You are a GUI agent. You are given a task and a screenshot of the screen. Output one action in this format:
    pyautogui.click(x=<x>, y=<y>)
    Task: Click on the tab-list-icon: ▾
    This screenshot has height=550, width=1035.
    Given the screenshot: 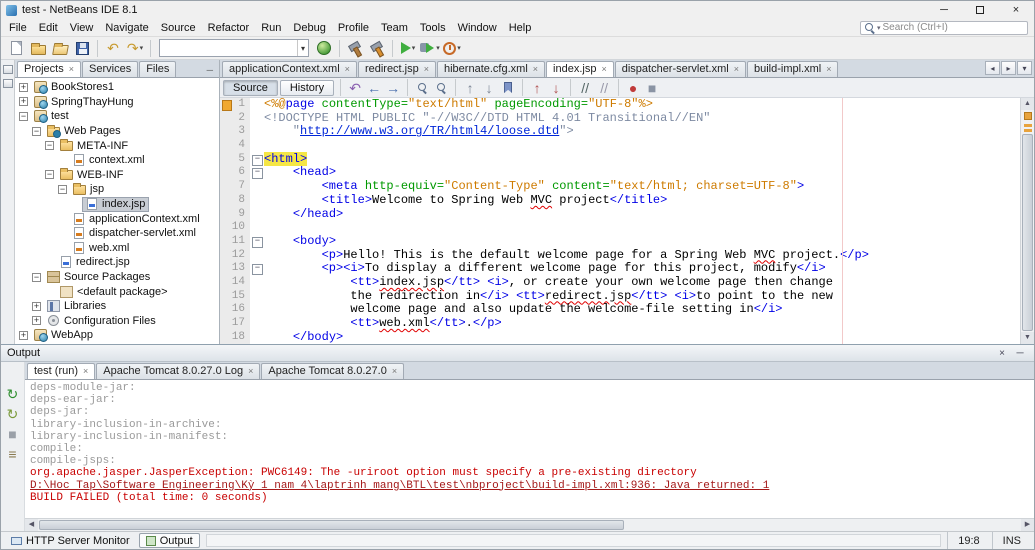 What is the action you would take?
    pyautogui.click(x=1024, y=68)
    